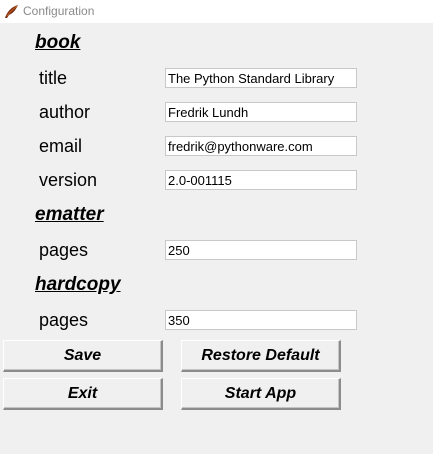 This screenshot has width=433, height=454. Describe the element at coordinates (64, 320) in the screenshot. I see `field-label-hardcopy-pages: pages` at that location.